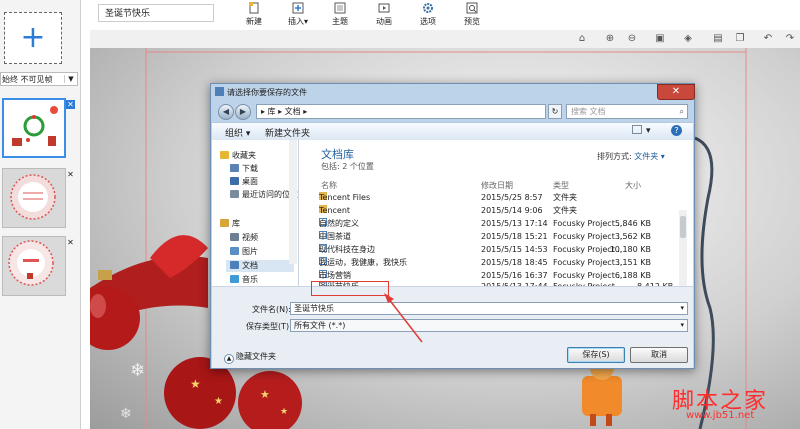 The image size is (800, 429). Describe the element at coordinates (234, 265) in the screenshot. I see `documents-icon` at that location.